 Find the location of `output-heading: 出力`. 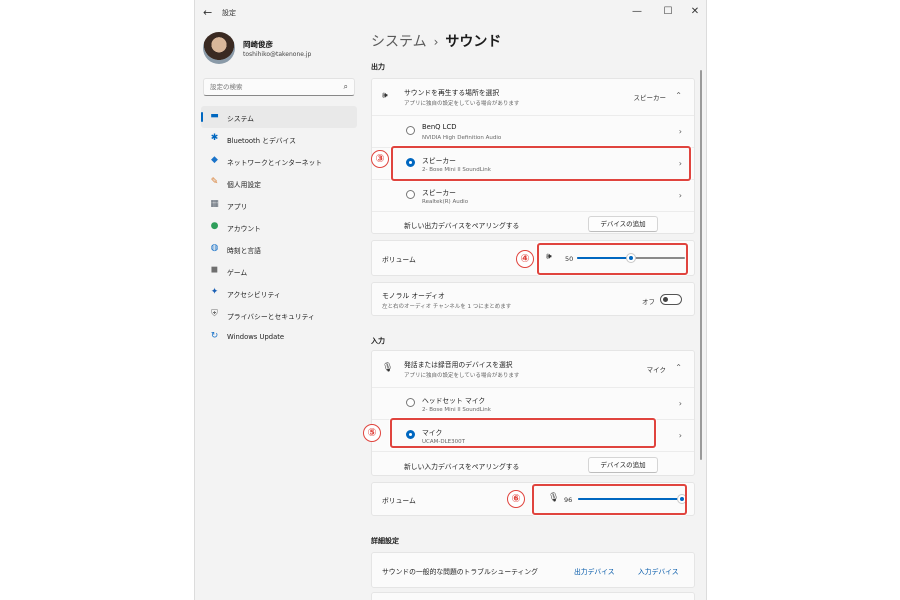

output-heading: 出力 is located at coordinates (378, 67).